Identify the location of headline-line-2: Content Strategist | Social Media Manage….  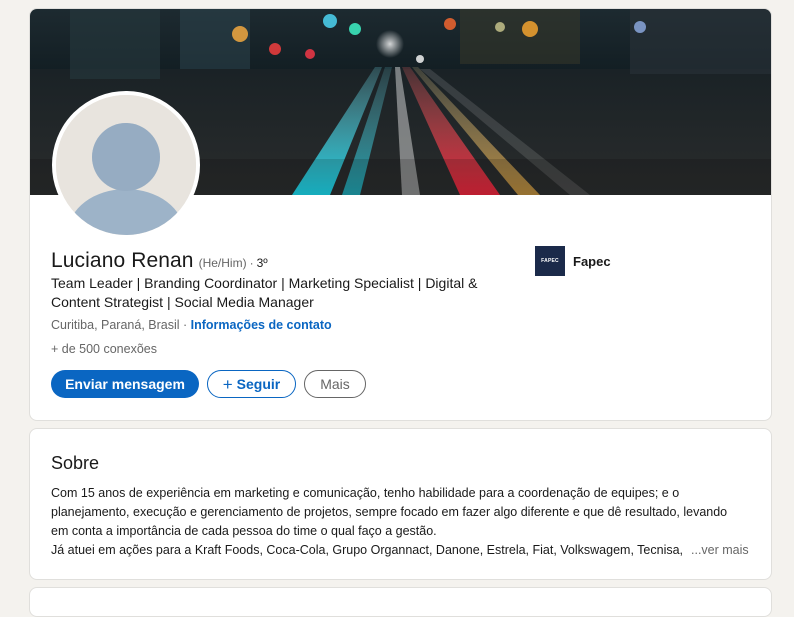
(182, 302).